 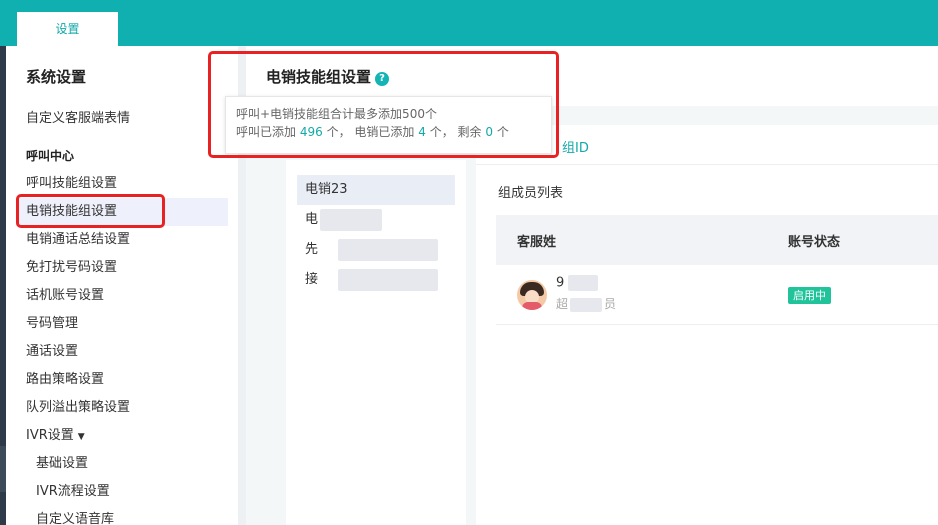 What do you see at coordinates (376, 342) in the screenshot?
I see `skill-group-list: 电销23 电 先 接` at bounding box center [376, 342].